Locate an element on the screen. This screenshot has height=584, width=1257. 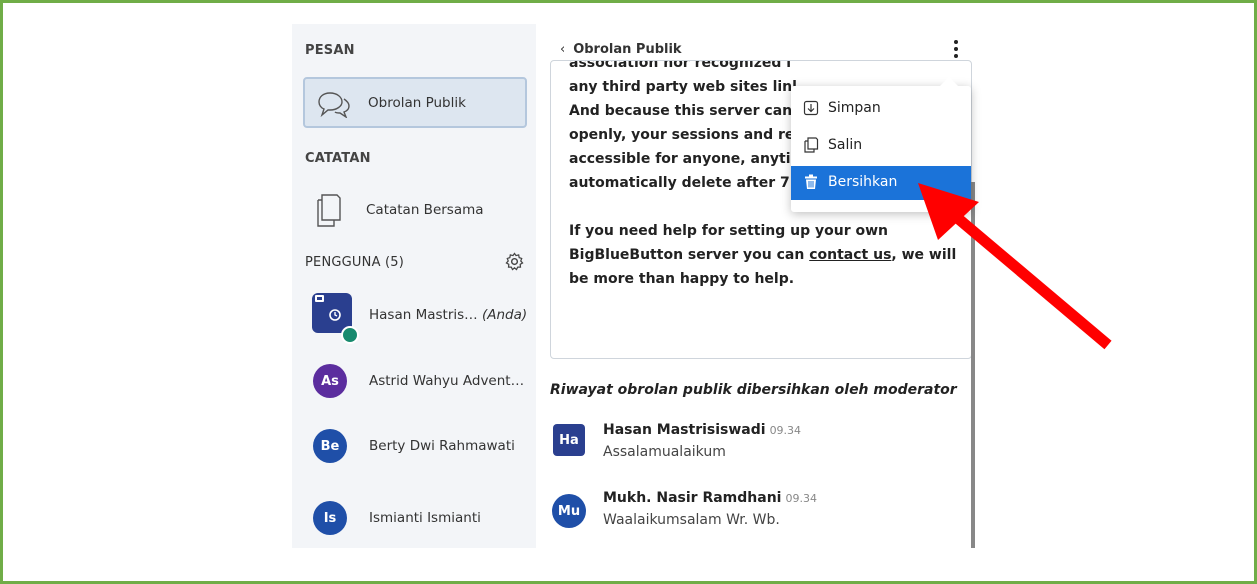
menu-item-label: Simpan is located at coordinates (854, 108).